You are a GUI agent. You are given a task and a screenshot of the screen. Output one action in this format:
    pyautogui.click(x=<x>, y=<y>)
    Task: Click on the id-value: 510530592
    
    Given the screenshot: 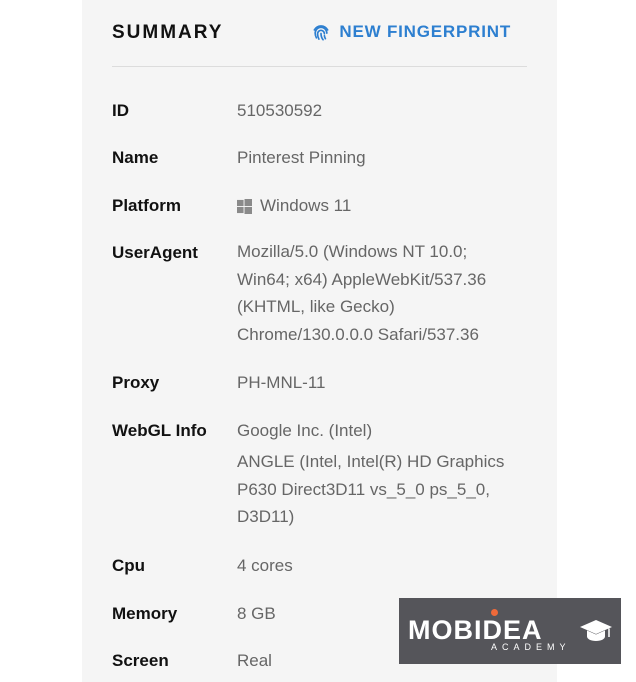 What is the action you would take?
    pyautogui.click(x=280, y=110)
    